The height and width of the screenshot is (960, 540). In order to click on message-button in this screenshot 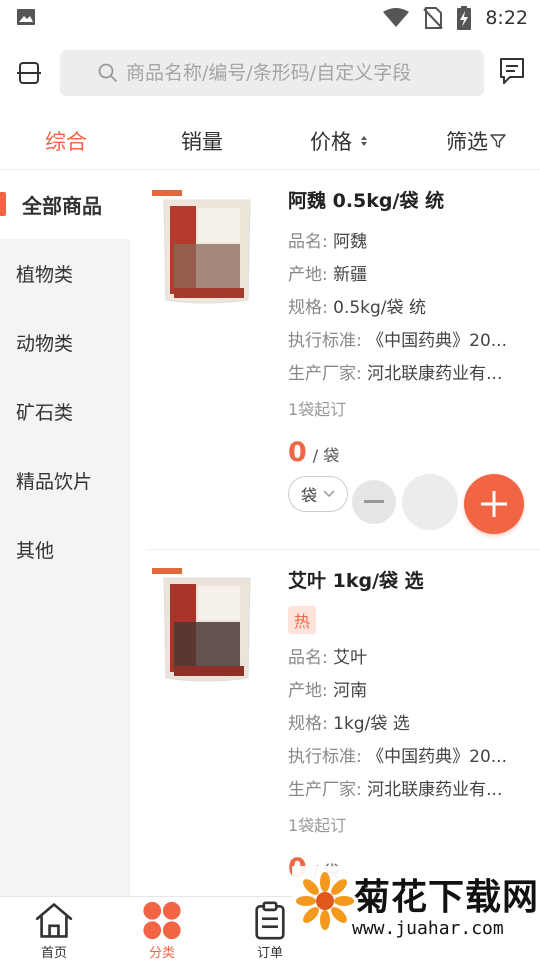, I will do `click(513, 72)`.